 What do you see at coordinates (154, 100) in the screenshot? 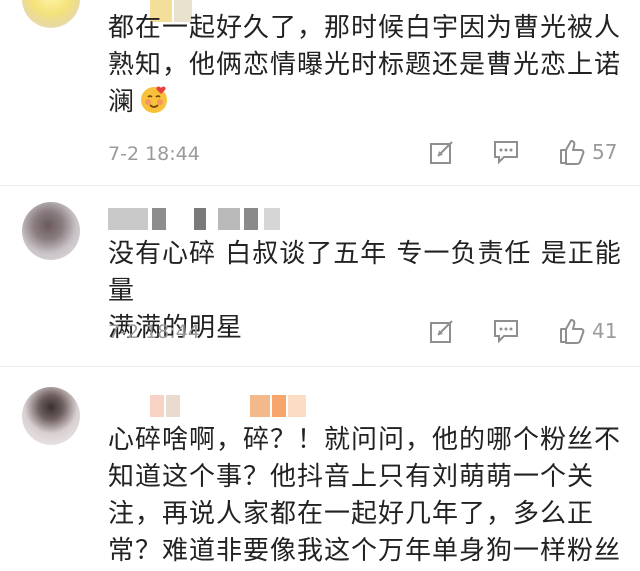
I see `blush-heart-emoji-icon` at bounding box center [154, 100].